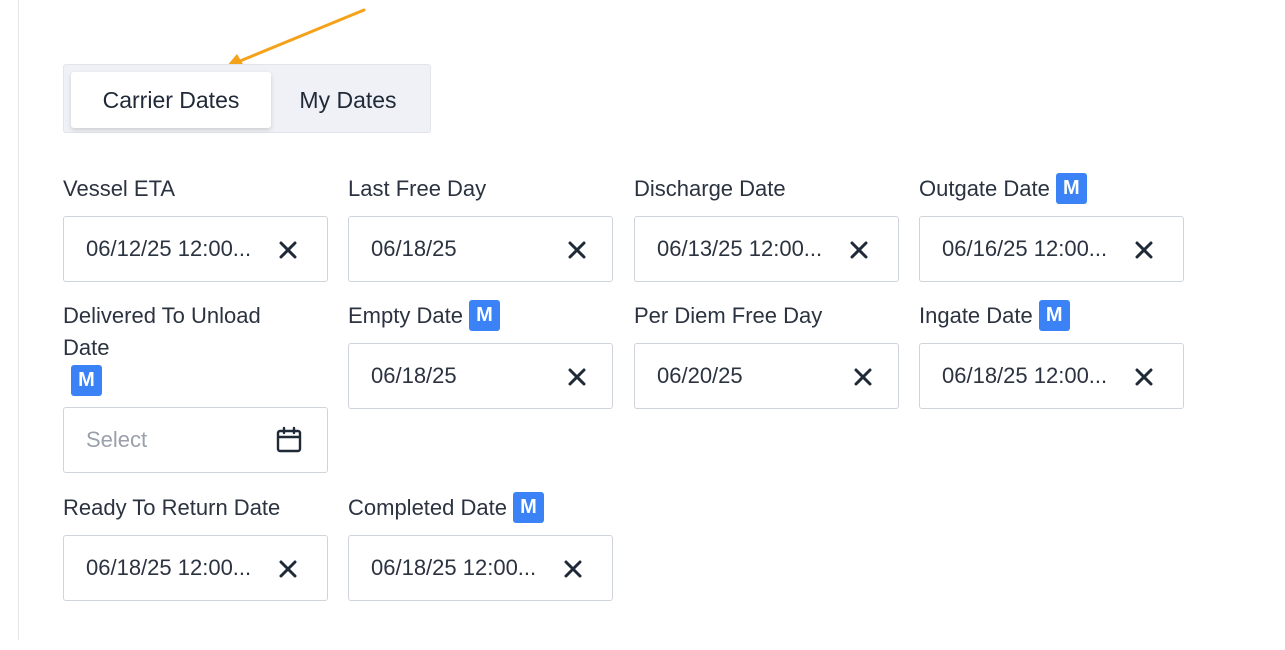 The width and height of the screenshot is (1285, 650). What do you see at coordinates (728, 315) in the screenshot?
I see `field-label: Per Diem Free Day` at bounding box center [728, 315].